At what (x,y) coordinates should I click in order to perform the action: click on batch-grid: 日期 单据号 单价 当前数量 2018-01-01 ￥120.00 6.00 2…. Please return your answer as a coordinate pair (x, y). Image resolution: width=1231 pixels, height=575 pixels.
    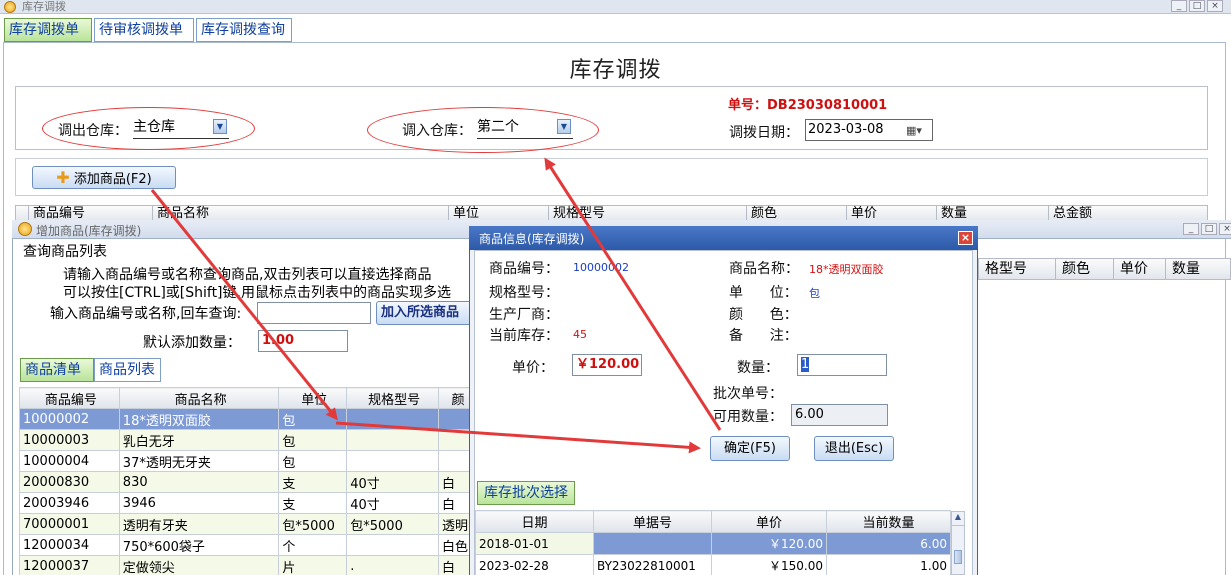
    Looking at the image, I should click on (713, 542).